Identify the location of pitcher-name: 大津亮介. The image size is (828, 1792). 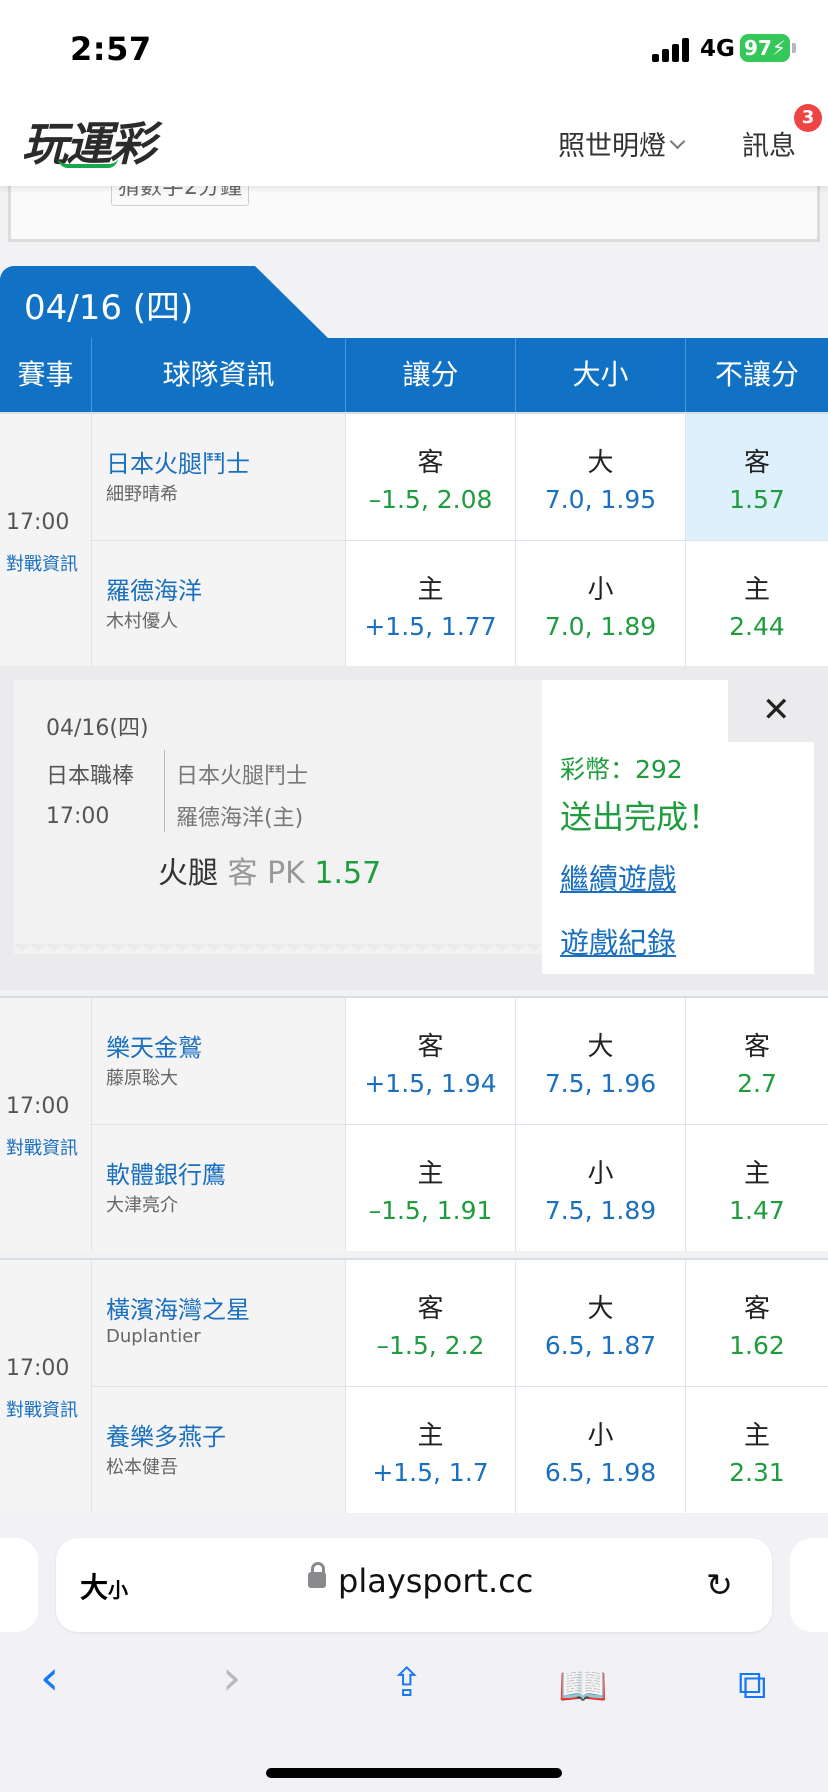
(142, 1205).